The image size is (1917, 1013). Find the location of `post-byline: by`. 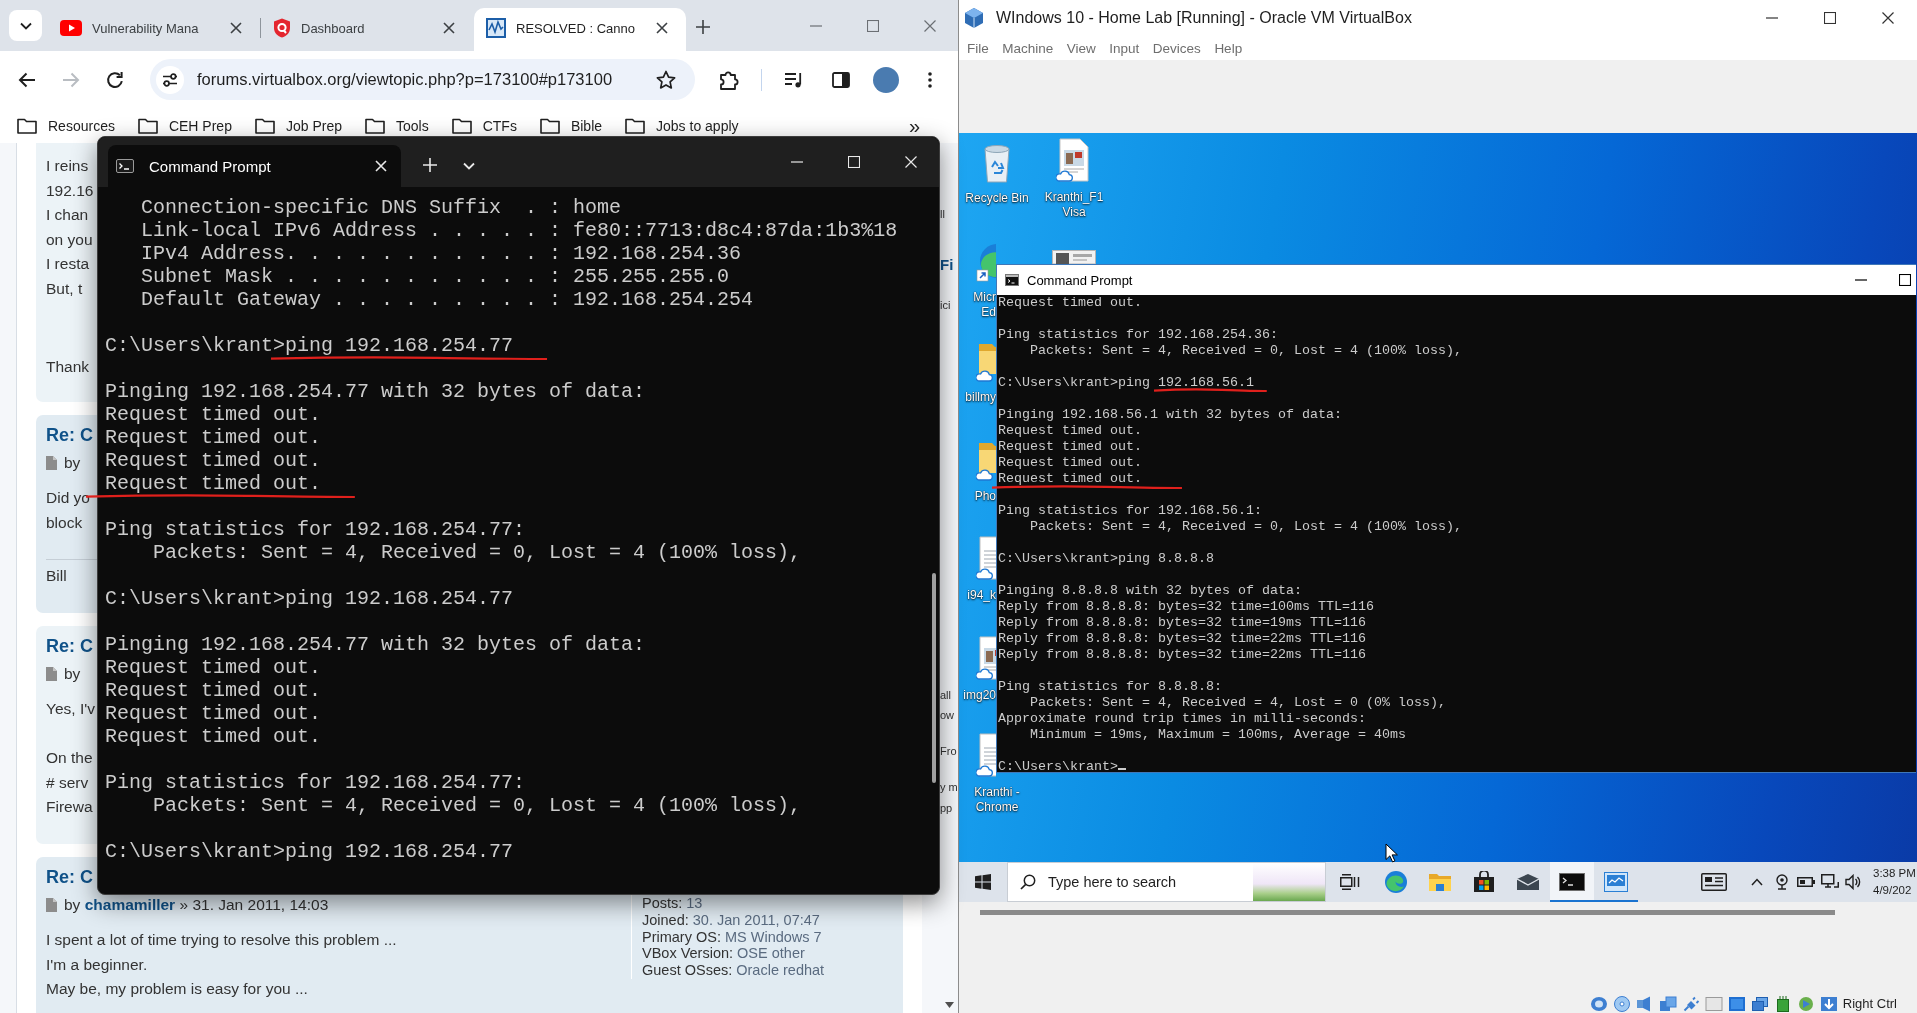

post-byline: by is located at coordinates (72, 673).